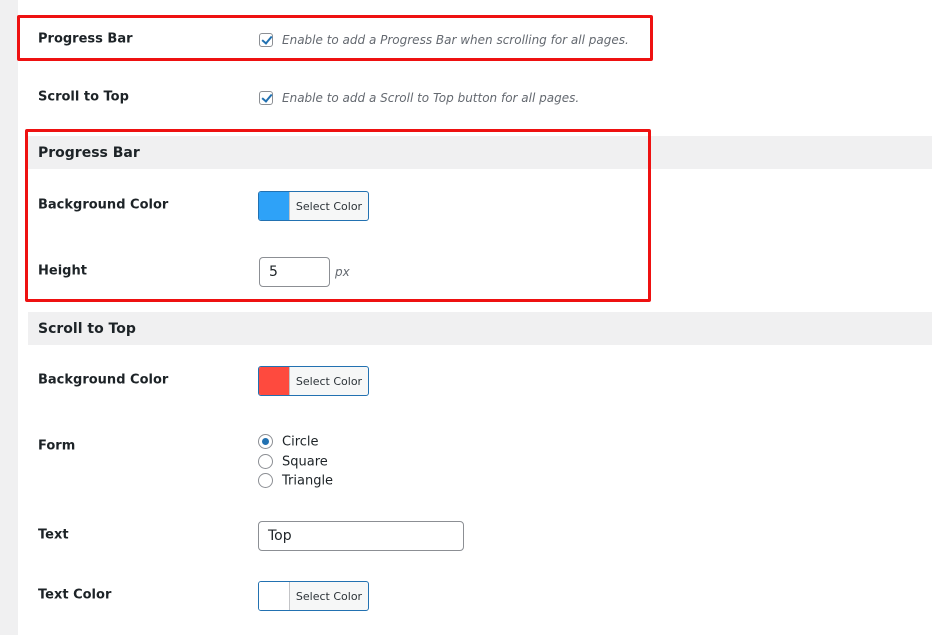 The width and height of the screenshot is (932, 635). What do you see at coordinates (9, 317) in the screenshot?
I see `admin-sidebar-edge` at bounding box center [9, 317].